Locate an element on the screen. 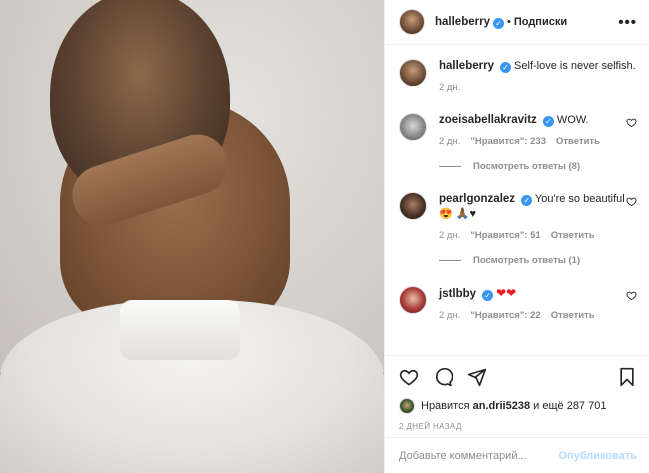 The height and width of the screenshot is (473, 649). comment-likes: "Нравится": 22 is located at coordinates (505, 315).